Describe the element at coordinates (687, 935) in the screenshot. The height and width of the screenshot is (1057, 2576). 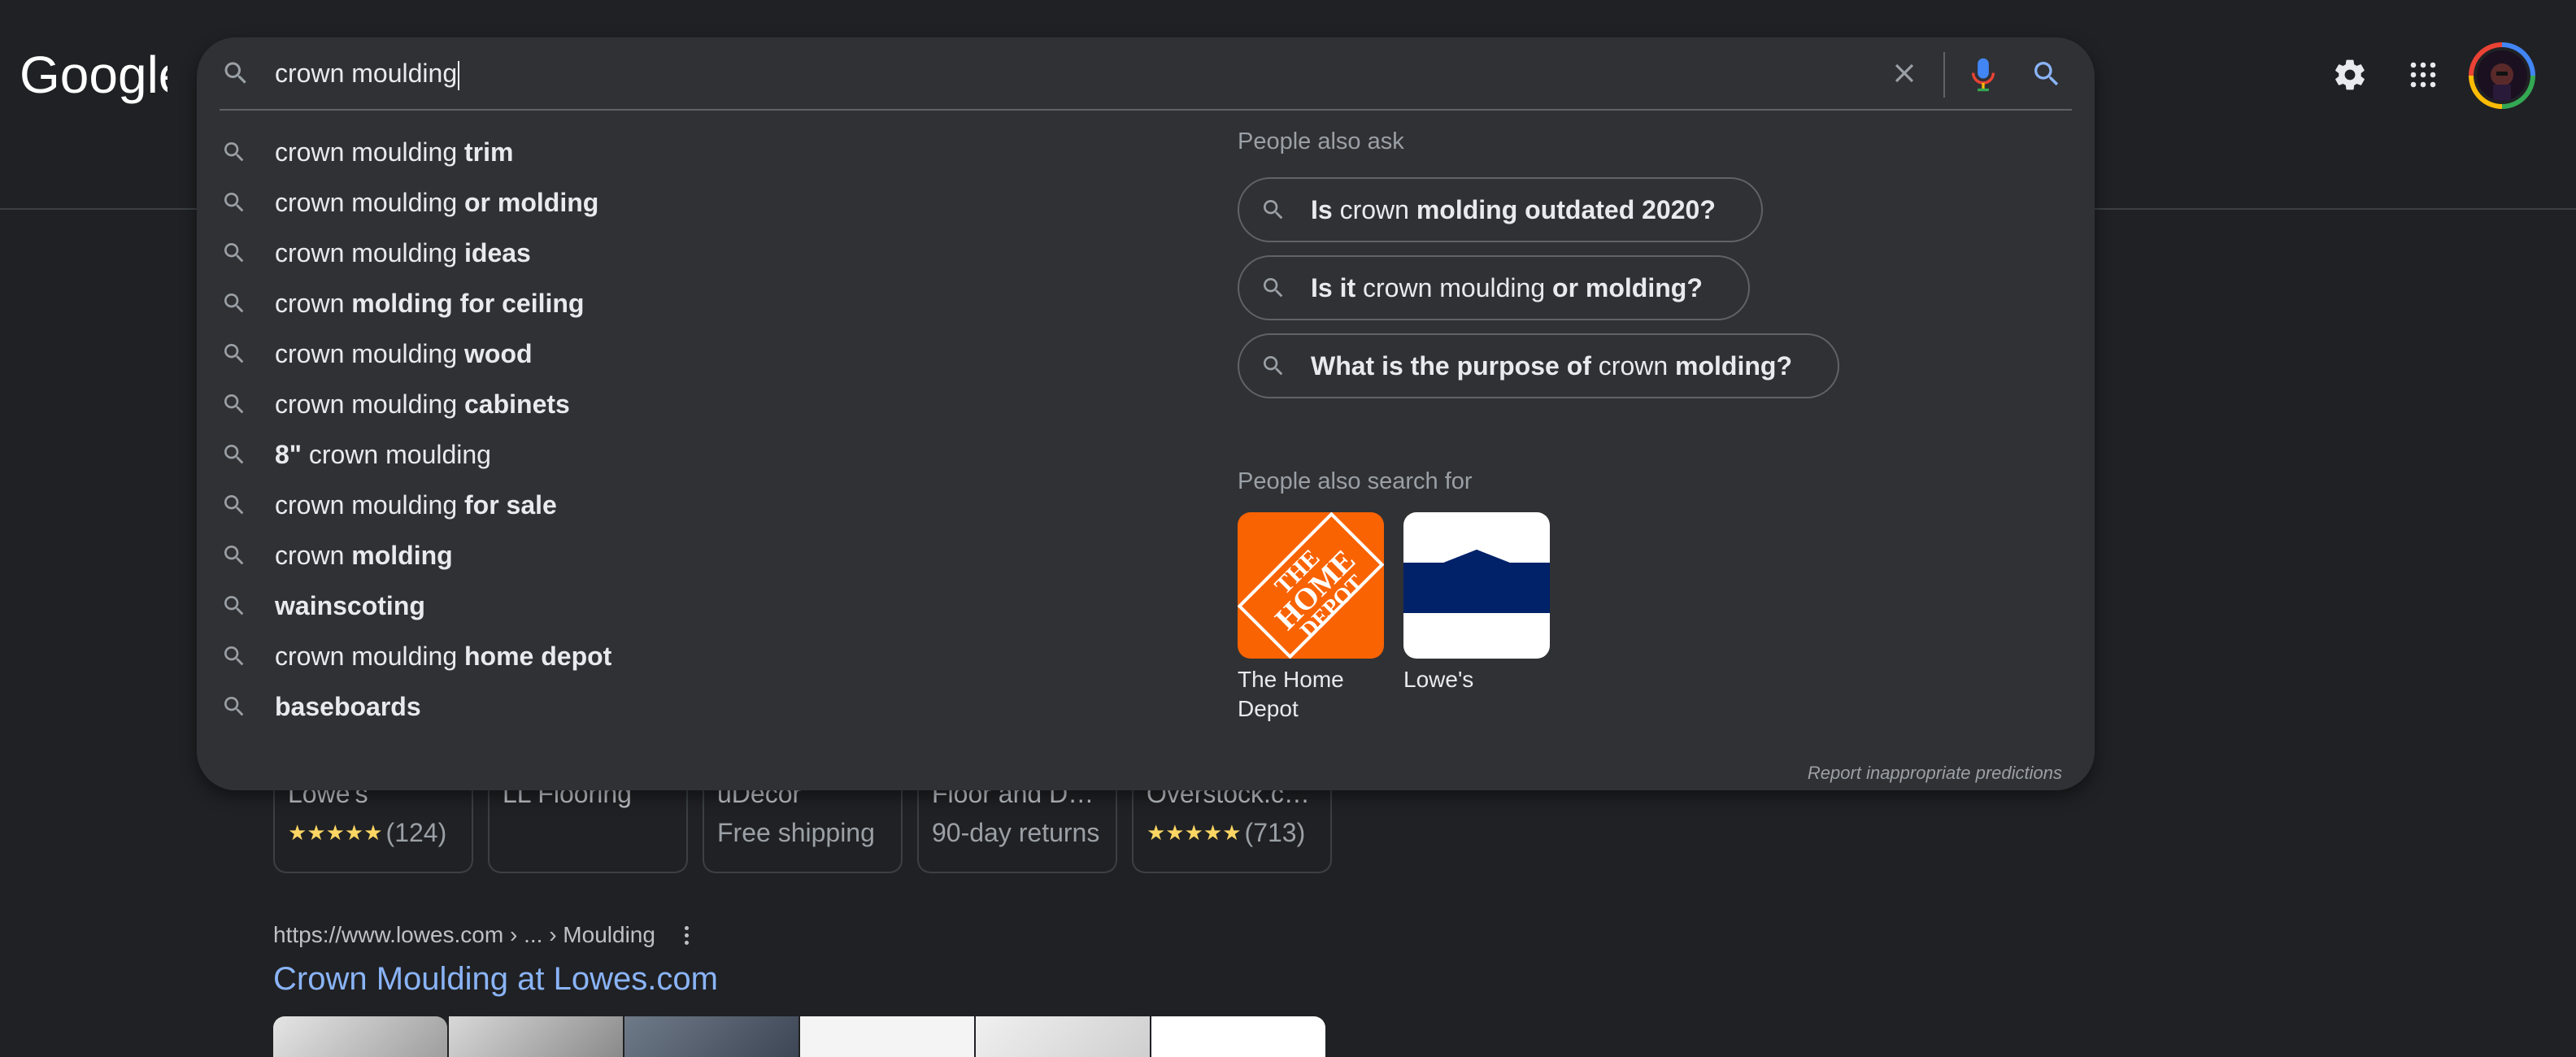
I see `more-options-icon` at that location.